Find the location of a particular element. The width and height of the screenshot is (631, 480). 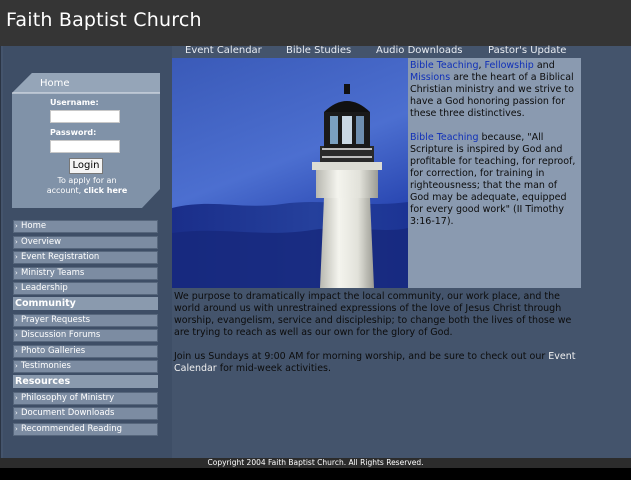

sidebar-item-recommended-reading: › Recommended Reading is located at coordinates (85, 429).